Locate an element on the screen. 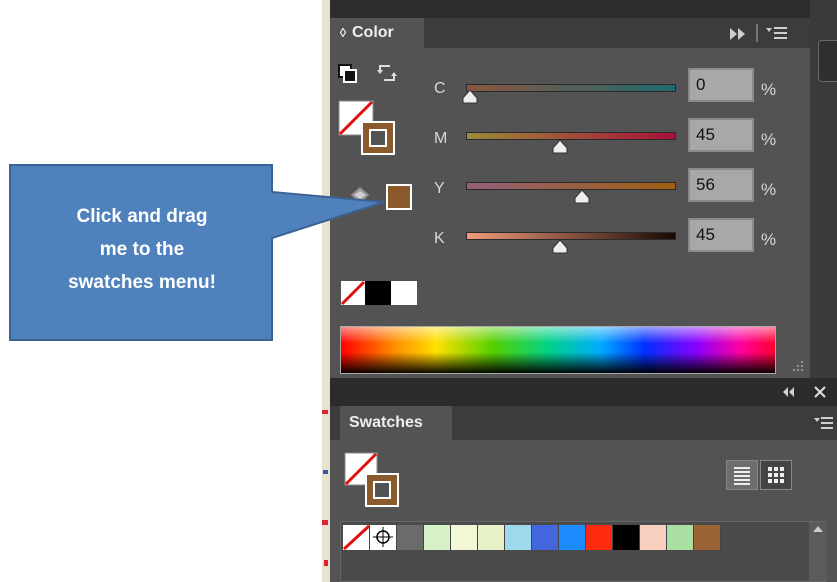 The image size is (837, 582). resize-grip-icon is located at coordinates (798, 366).